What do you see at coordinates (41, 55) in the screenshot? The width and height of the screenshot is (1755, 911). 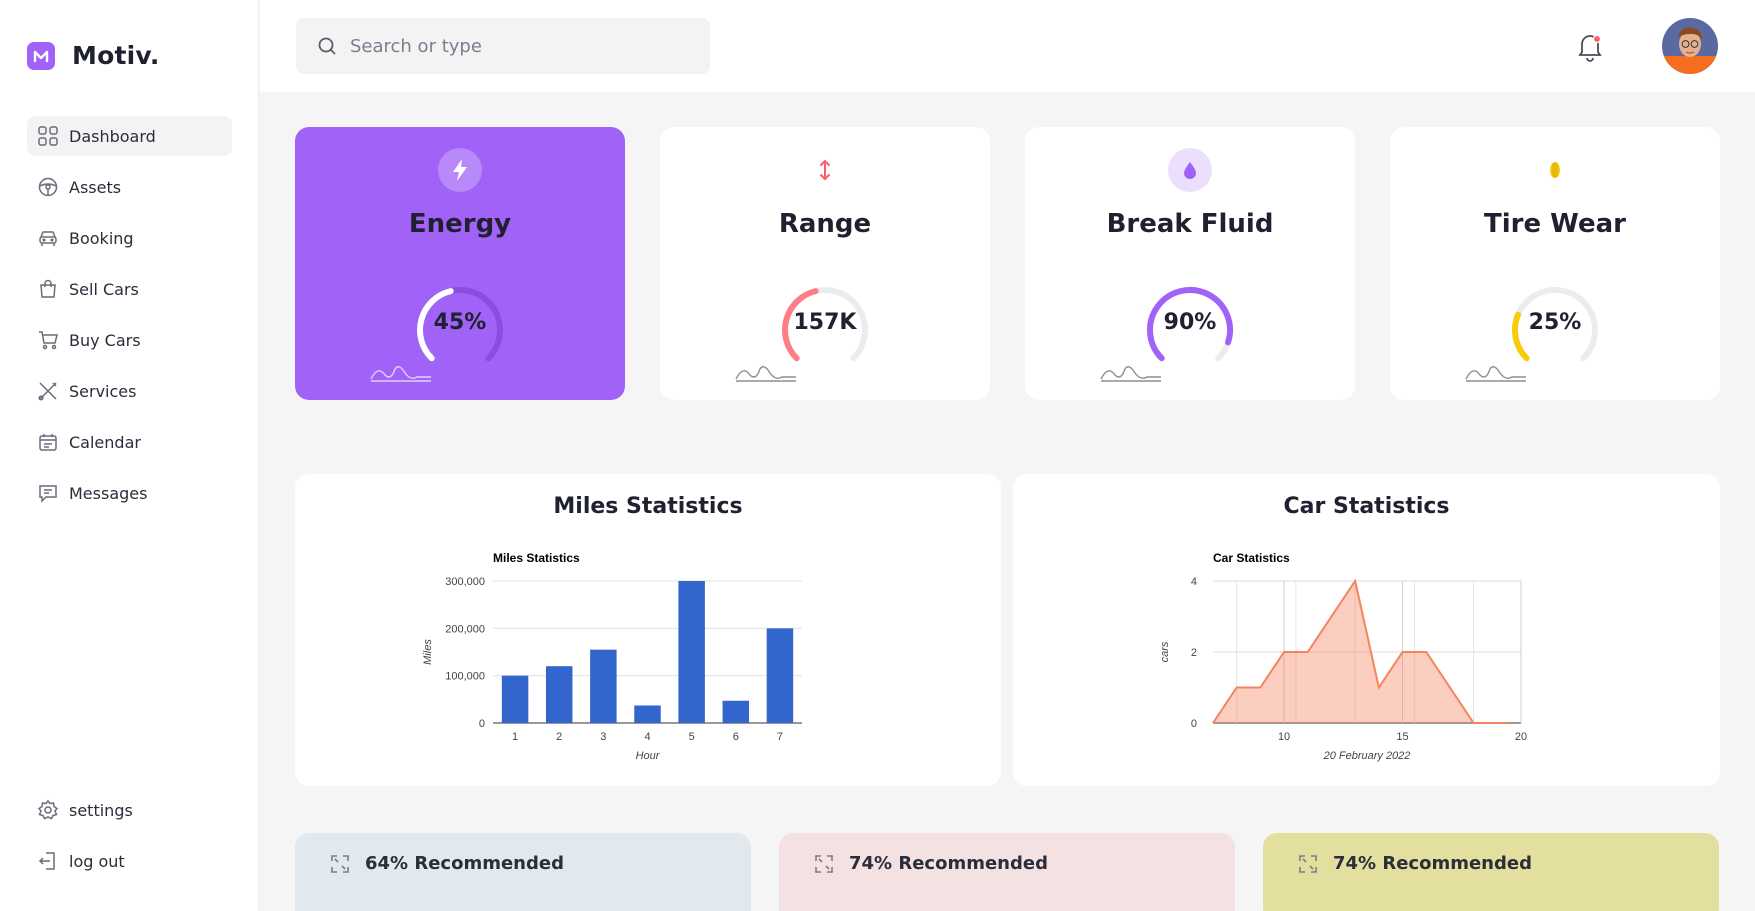 I see `logo-icon` at bounding box center [41, 55].